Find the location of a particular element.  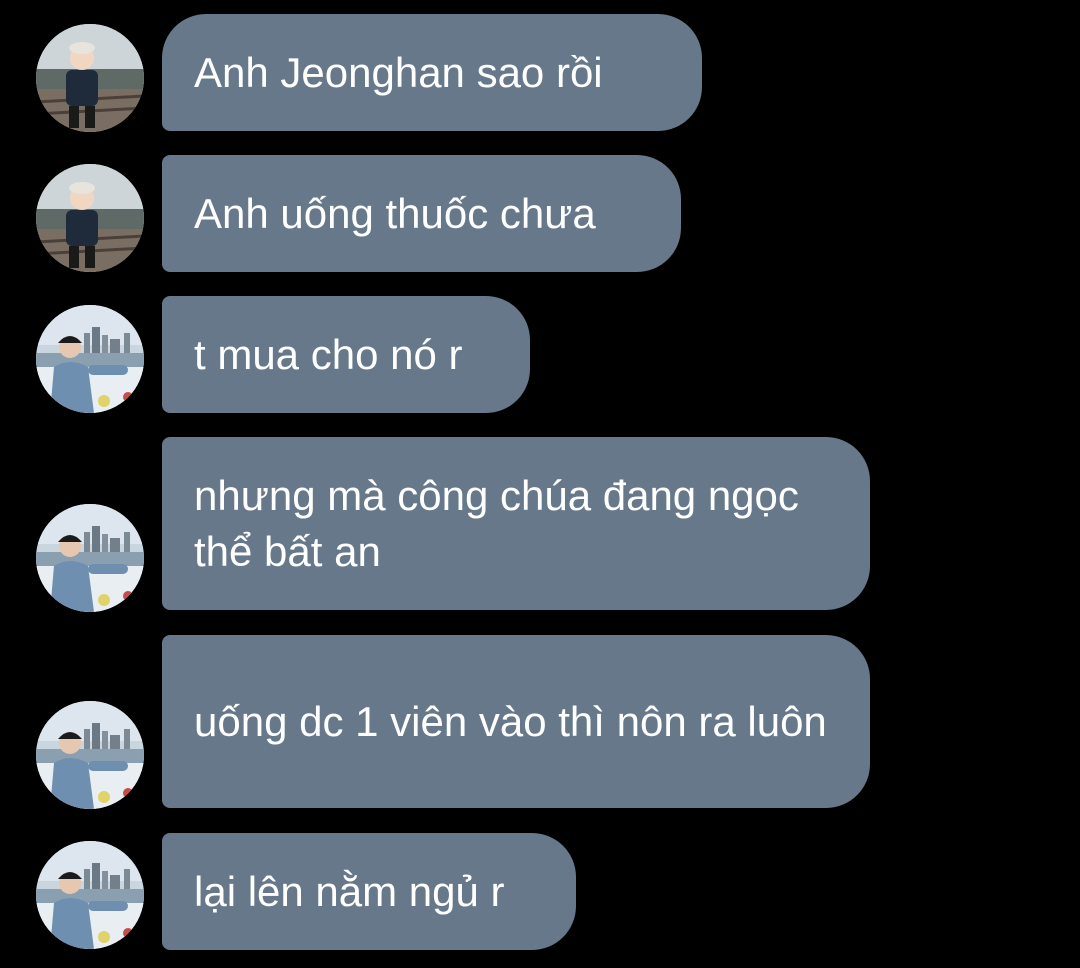

message-bubble: t mua cho nó r is located at coordinates (346, 354).